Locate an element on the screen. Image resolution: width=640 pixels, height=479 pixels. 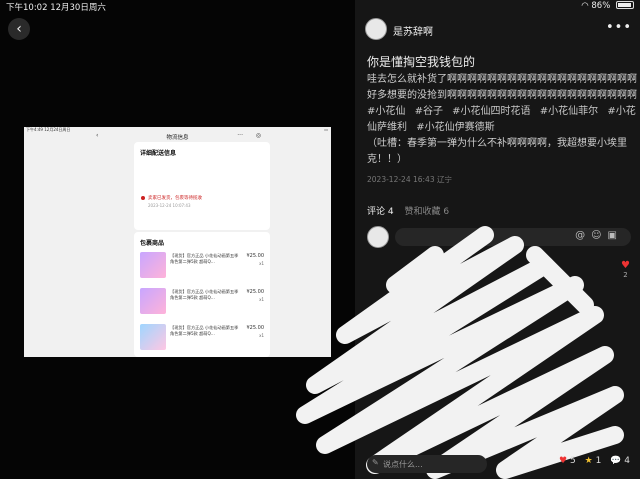
tab-likes: 赞和收藏 6 is located at coordinates (426, 212).